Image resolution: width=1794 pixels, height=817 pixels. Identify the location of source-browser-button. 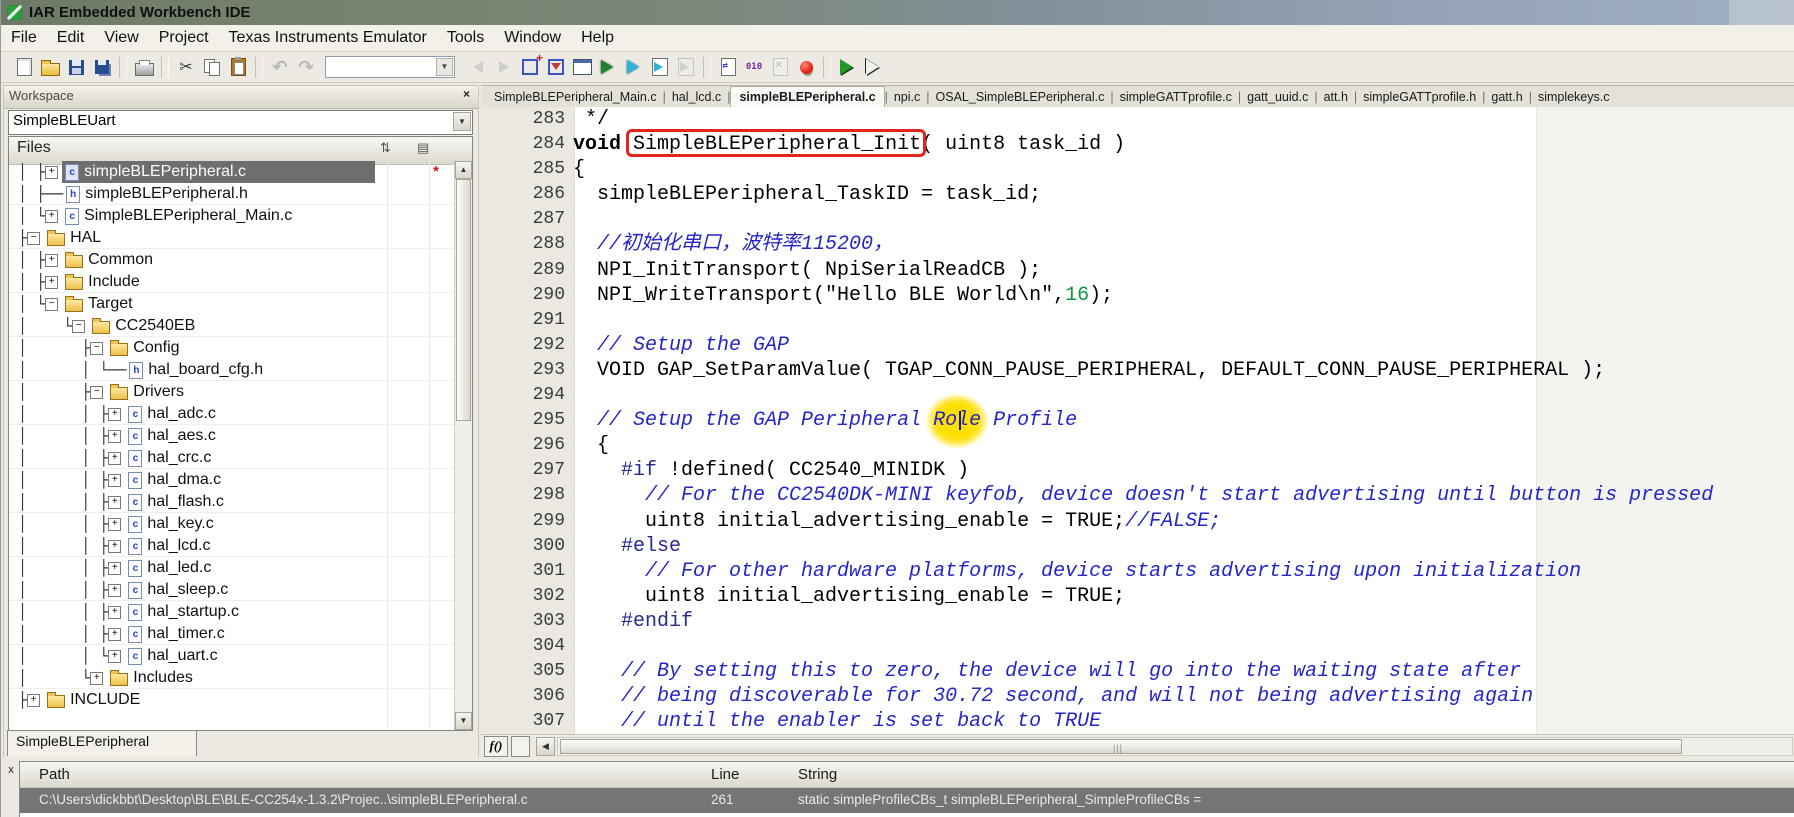
(728, 67).